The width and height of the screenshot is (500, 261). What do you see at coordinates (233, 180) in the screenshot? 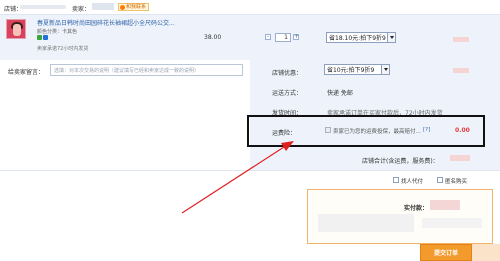
I see `arrow-shaft` at bounding box center [233, 180].